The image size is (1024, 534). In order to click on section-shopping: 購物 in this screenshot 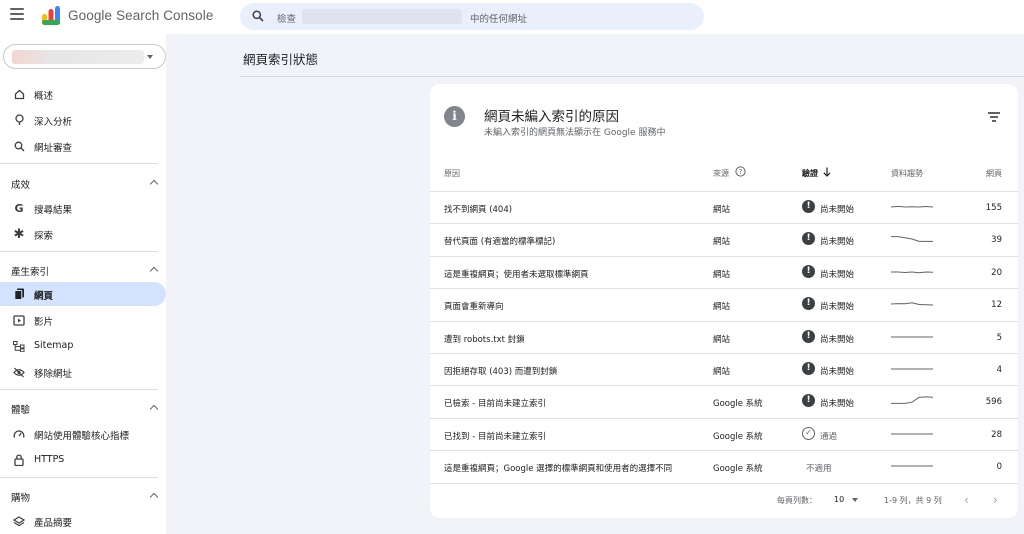, I will do `click(20, 497)`.